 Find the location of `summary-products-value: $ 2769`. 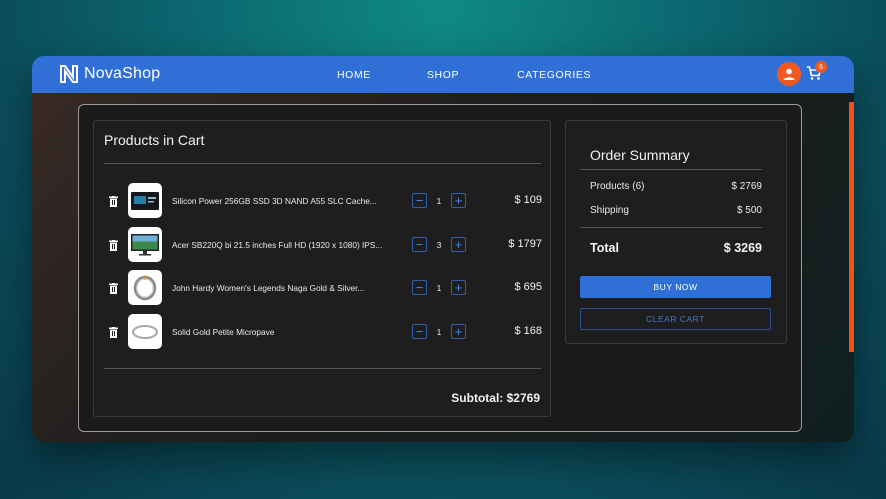

summary-products-value: $ 2769 is located at coordinates (746, 186).